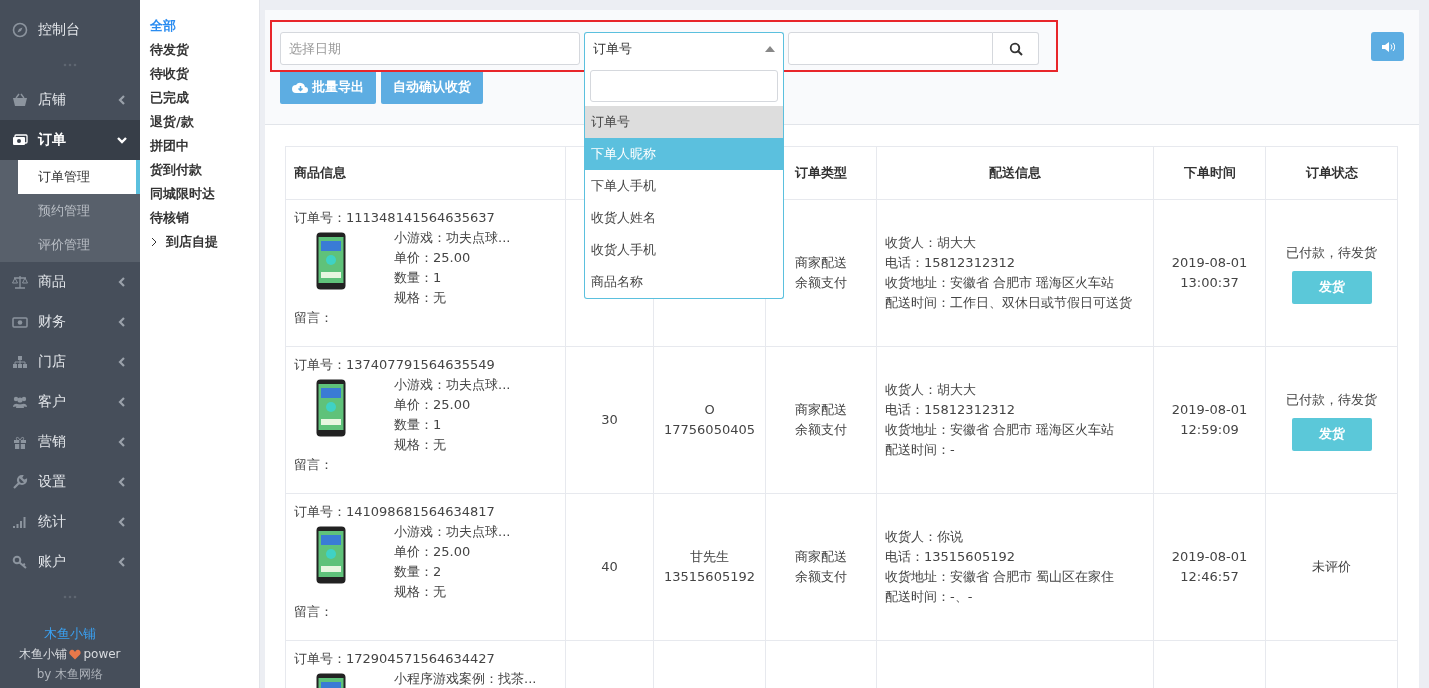  Describe the element at coordinates (169, 74) in the screenshot. I see `status-filter: 待收货` at that location.